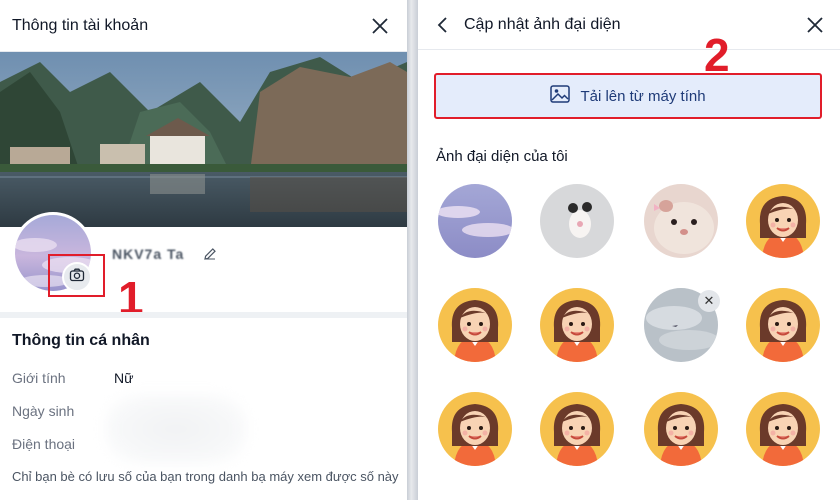  What do you see at coordinates (709, 301) in the screenshot?
I see `remove-avatar-icon: ✕` at bounding box center [709, 301].